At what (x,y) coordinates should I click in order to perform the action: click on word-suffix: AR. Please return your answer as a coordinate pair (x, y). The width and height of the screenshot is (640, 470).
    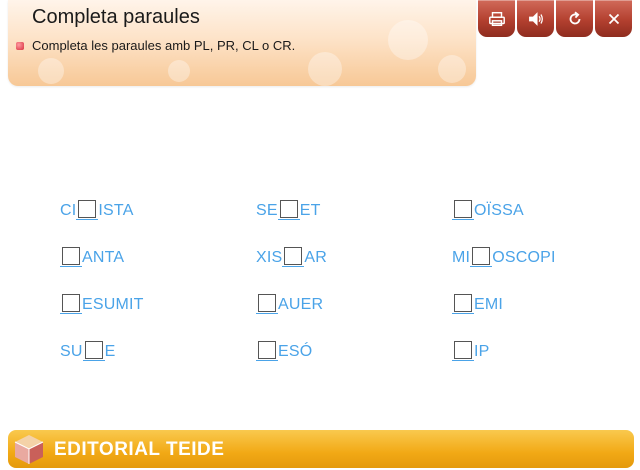
    Looking at the image, I should click on (316, 257).